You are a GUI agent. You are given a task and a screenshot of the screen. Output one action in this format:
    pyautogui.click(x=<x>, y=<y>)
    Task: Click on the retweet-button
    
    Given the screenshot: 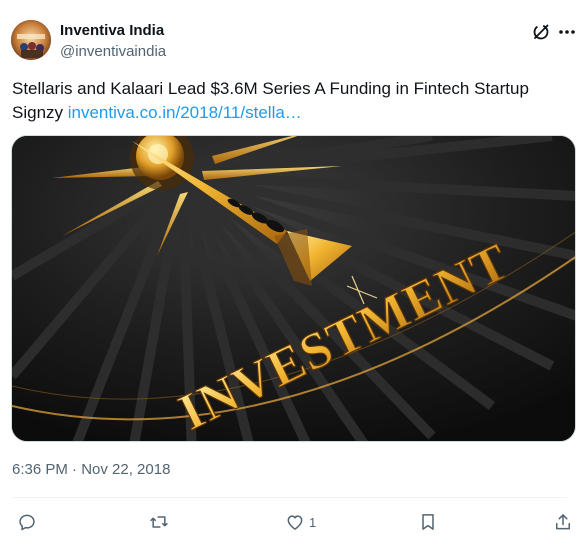 What is the action you would take?
    pyautogui.click(x=161, y=522)
    